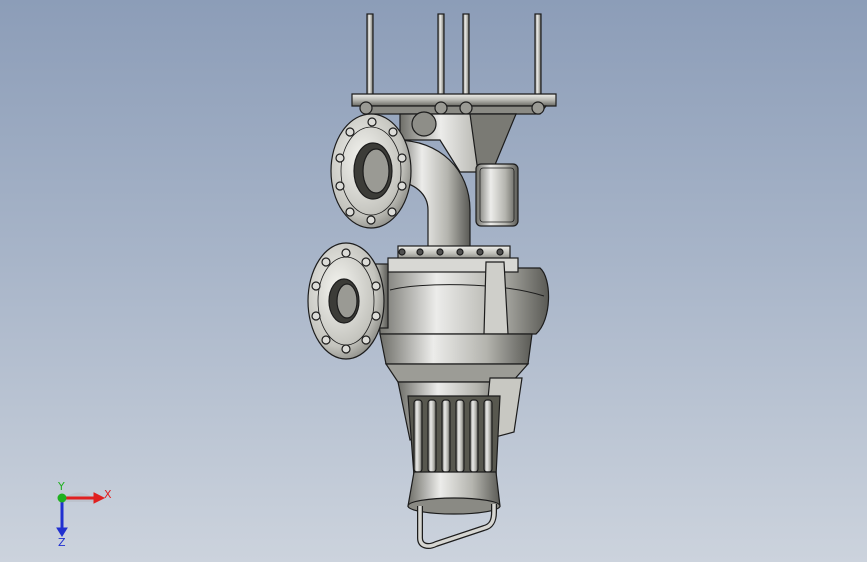 This screenshot has width=867, height=562. I want to click on lower-flange, so click(348, 301).